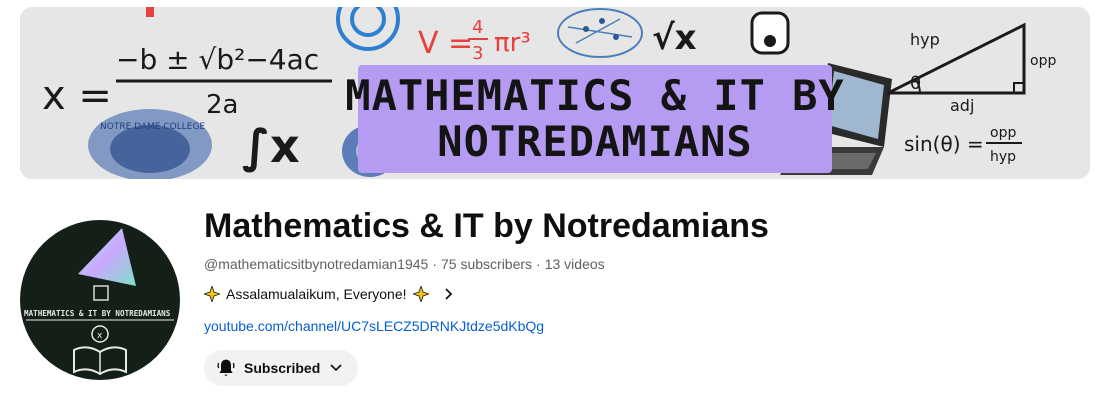 The width and height of the screenshot is (1107, 404). What do you see at coordinates (226, 367) in the screenshot?
I see `bell-icon` at bounding box center [226, 367].